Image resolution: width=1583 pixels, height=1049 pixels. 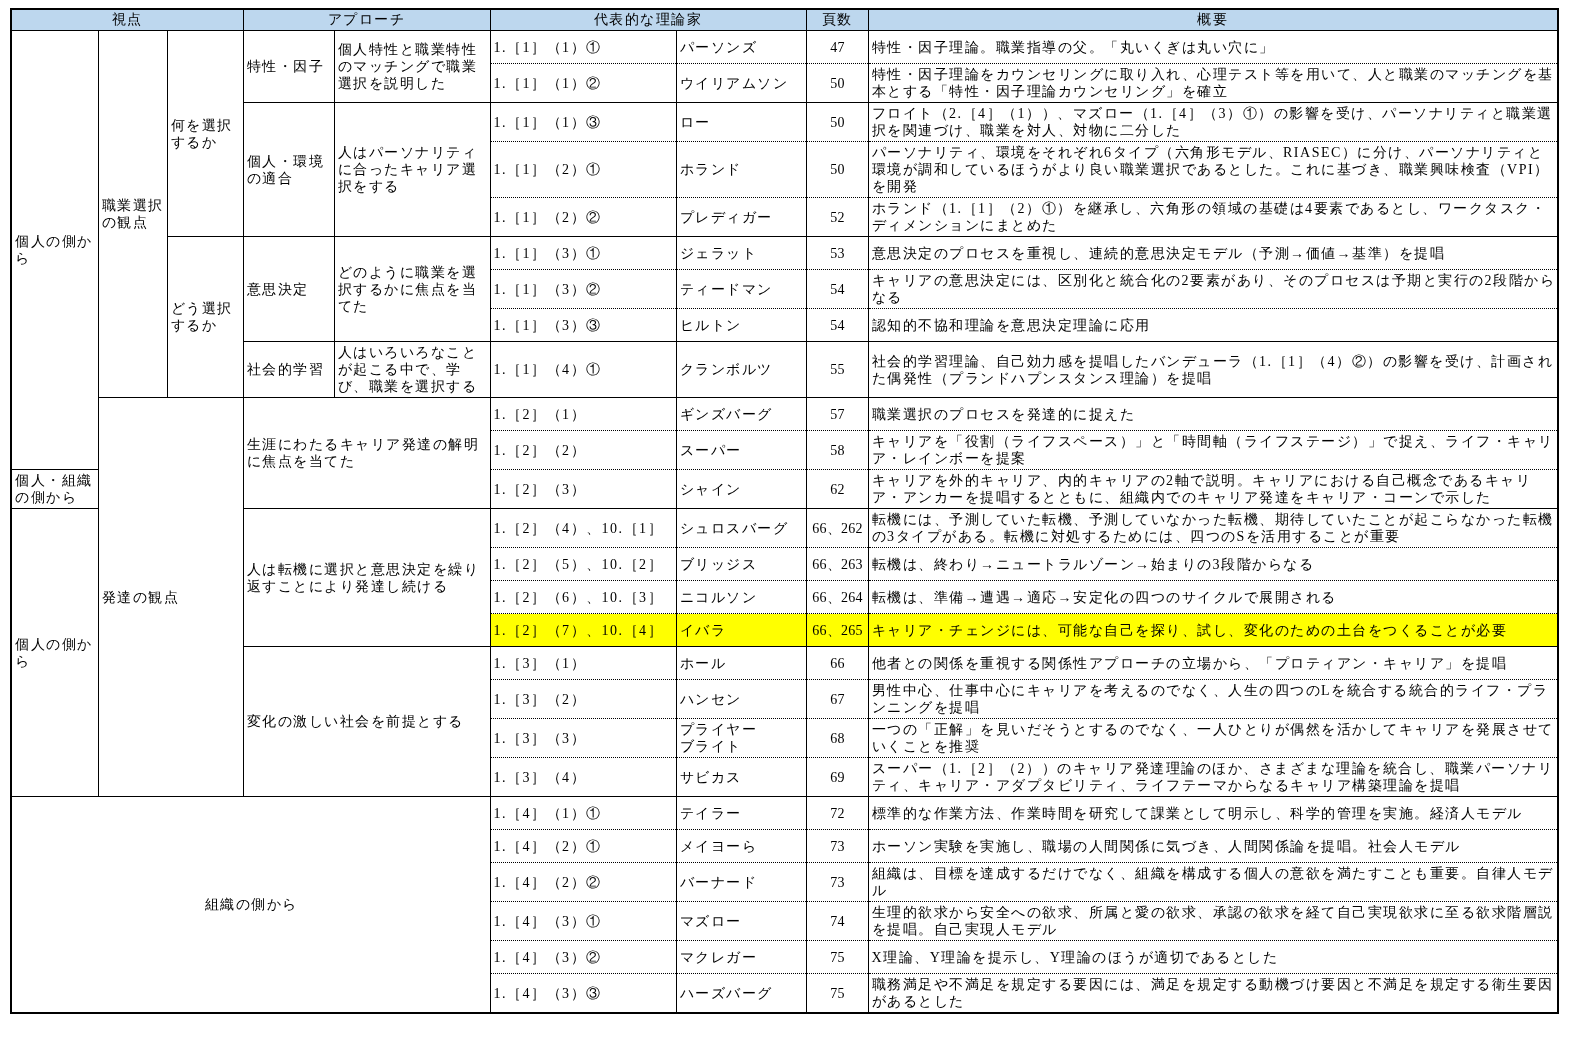 What do you see at coordinates (1213, 450) in the screenshot?
I see `summary-cell: キャリアを「役割（ライフスペース）」と「時間軸（ライフステージ）」で捉え、ライフ・キャリア・レインボーを提案` at bounding box center [1213, 450].